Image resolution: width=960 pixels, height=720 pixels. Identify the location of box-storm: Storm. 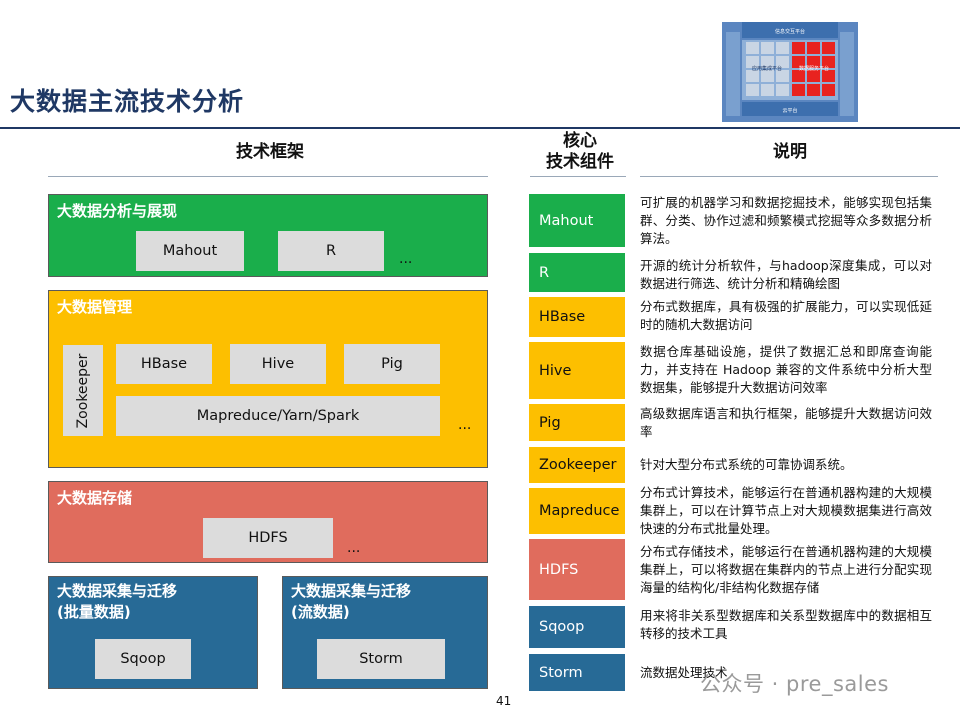
(381, 659).